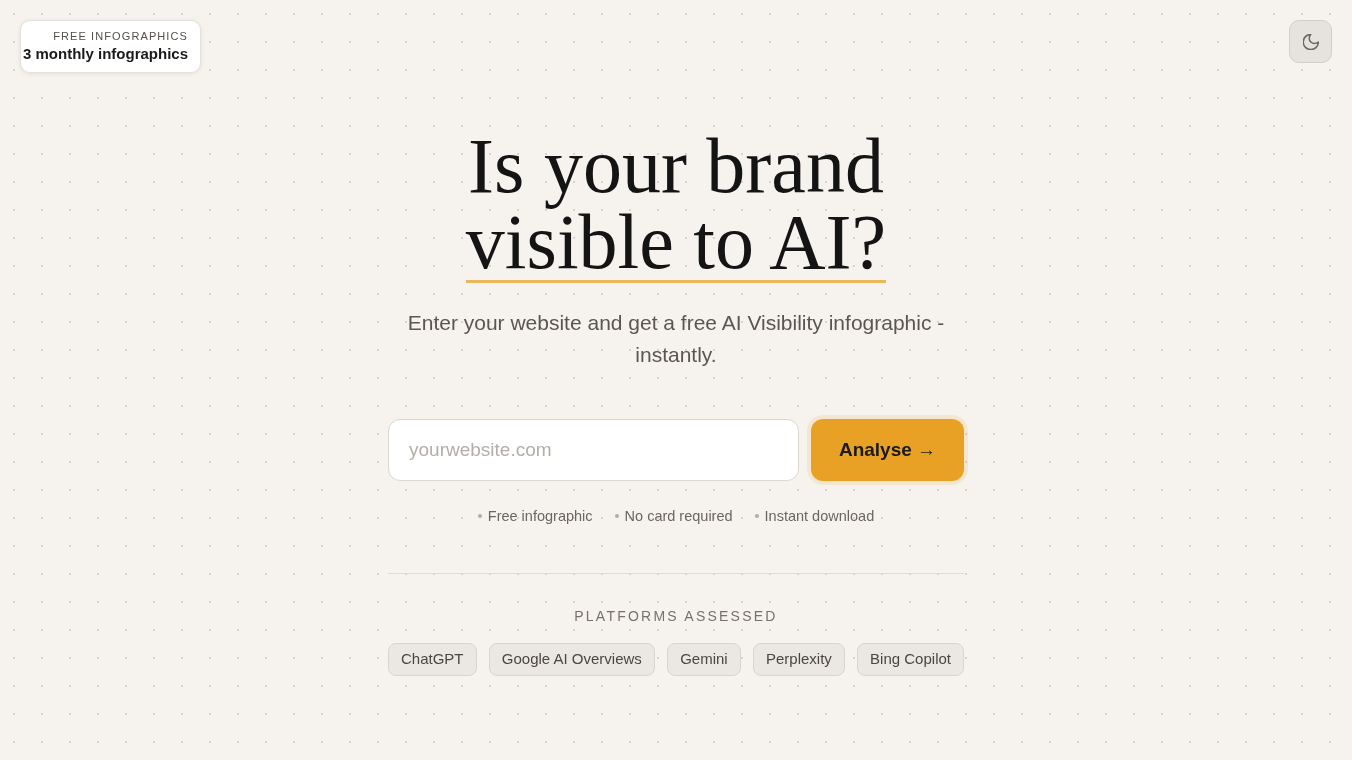 This screenshot has width=1352, height=760. What do you see at coordinates (910, 659) in the screenshot?
I see `platform-tag: Bing Copilot` at bounding box center [910, 659].